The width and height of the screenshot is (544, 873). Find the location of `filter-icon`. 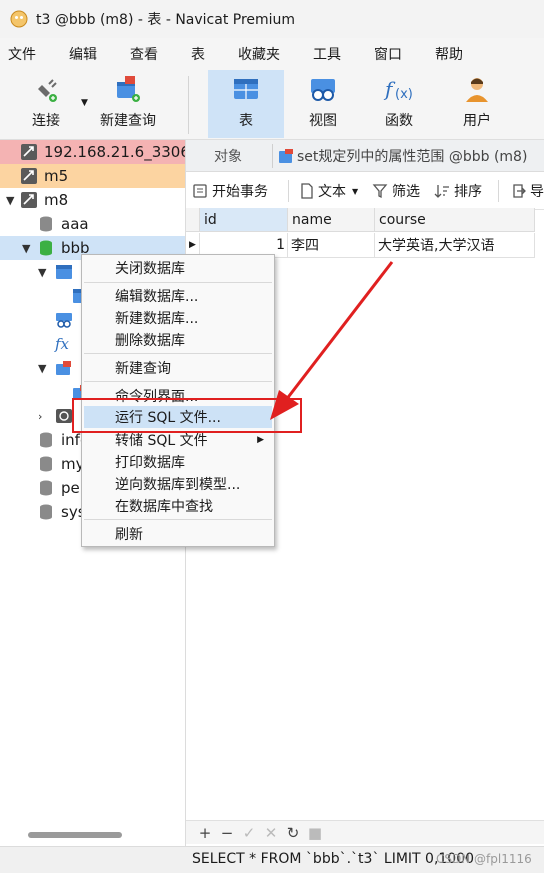

filter-icon is located at coordinates (380, 191).